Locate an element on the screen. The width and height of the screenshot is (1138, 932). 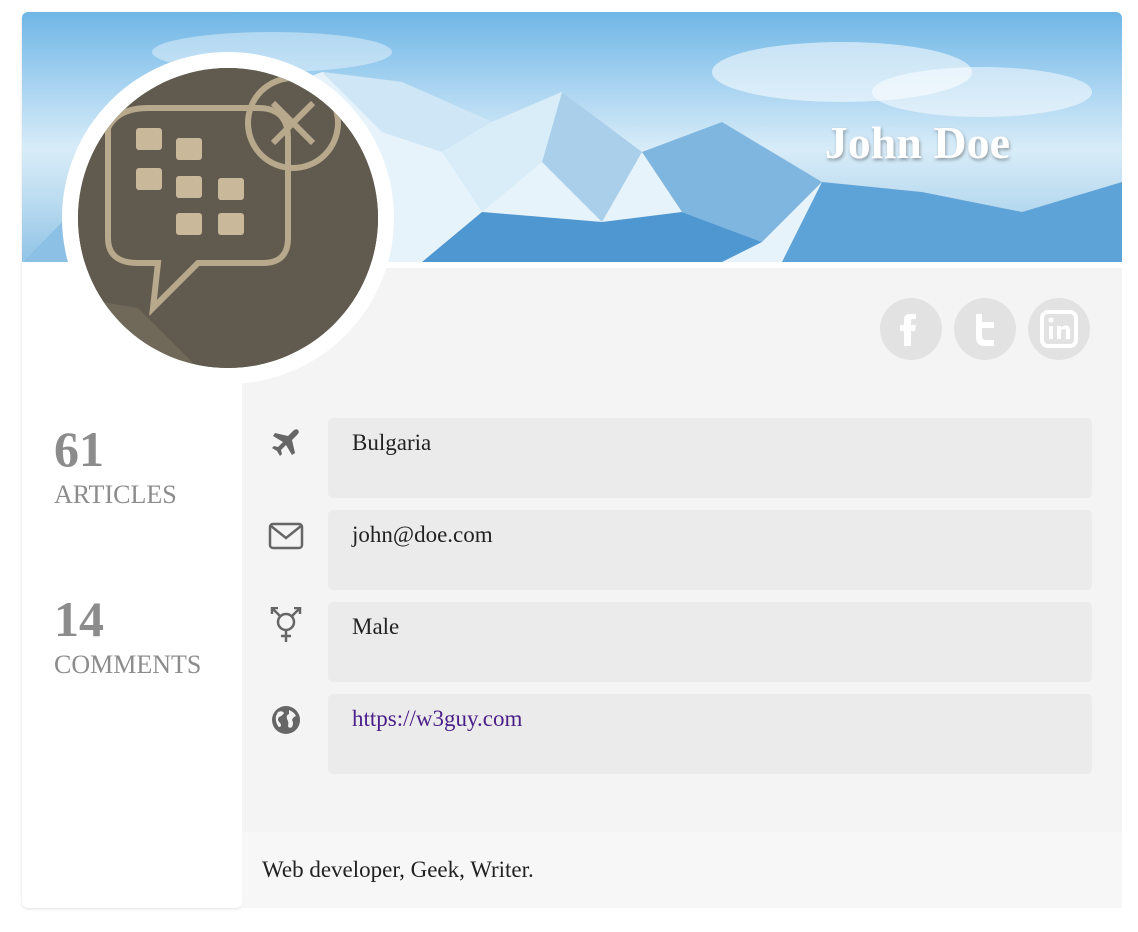
country-field: Bulgaria is located at coordinates (710, 458).